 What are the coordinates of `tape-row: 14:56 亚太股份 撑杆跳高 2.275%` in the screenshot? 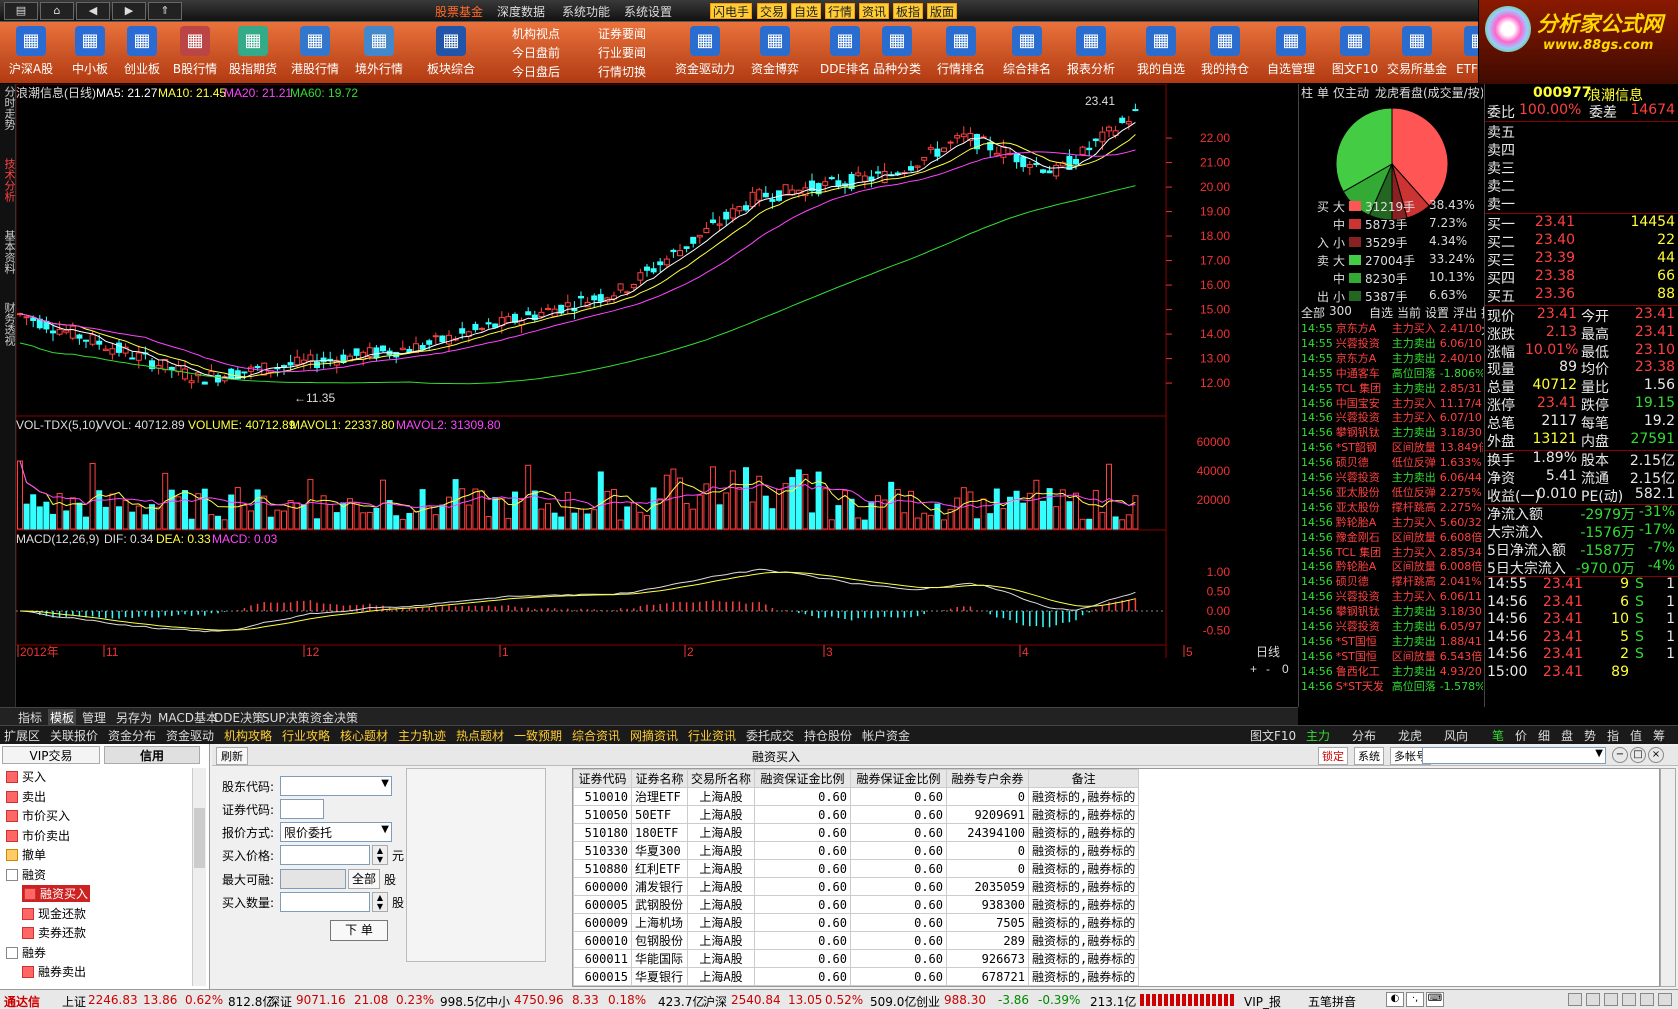 It's located at (1392, 506).